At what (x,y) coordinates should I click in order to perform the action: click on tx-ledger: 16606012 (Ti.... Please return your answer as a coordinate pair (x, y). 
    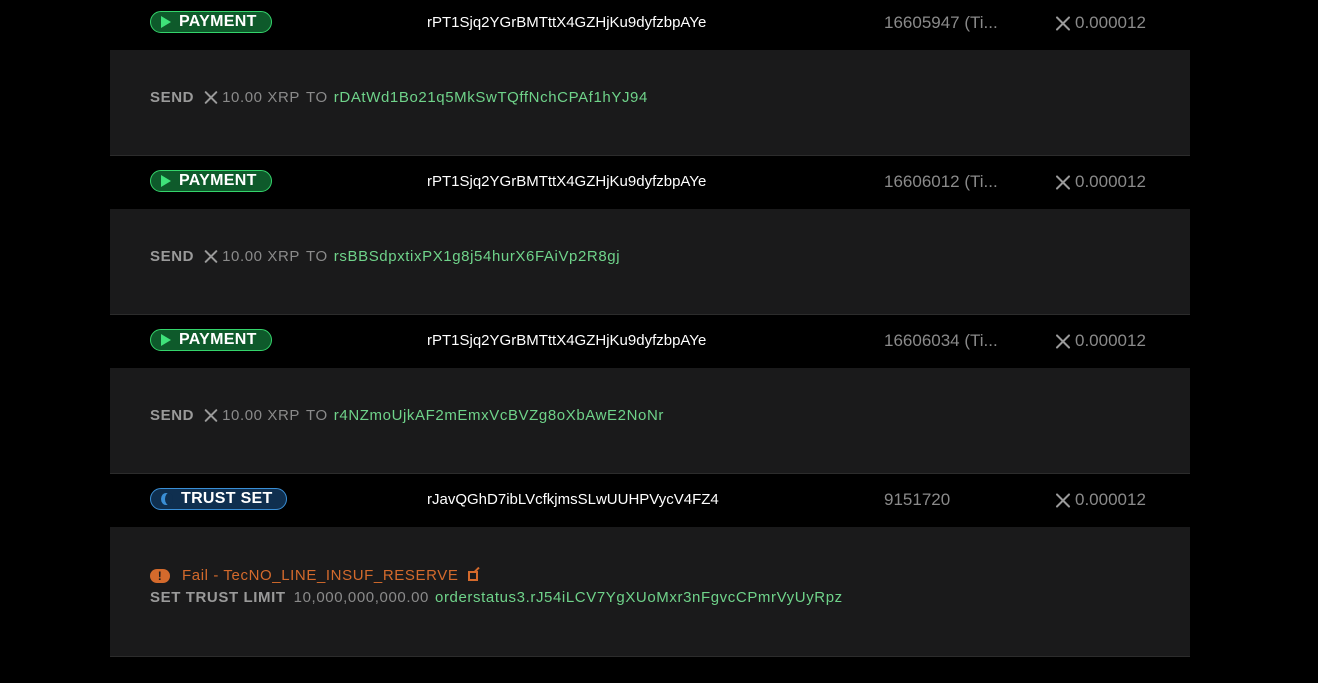
    Looking at the image, I should click on (949, 182).